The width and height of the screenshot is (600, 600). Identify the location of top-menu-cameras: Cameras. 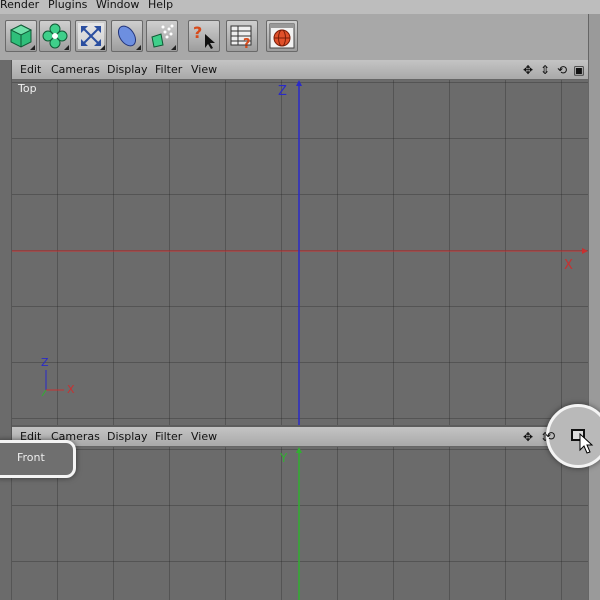
(75, 69).